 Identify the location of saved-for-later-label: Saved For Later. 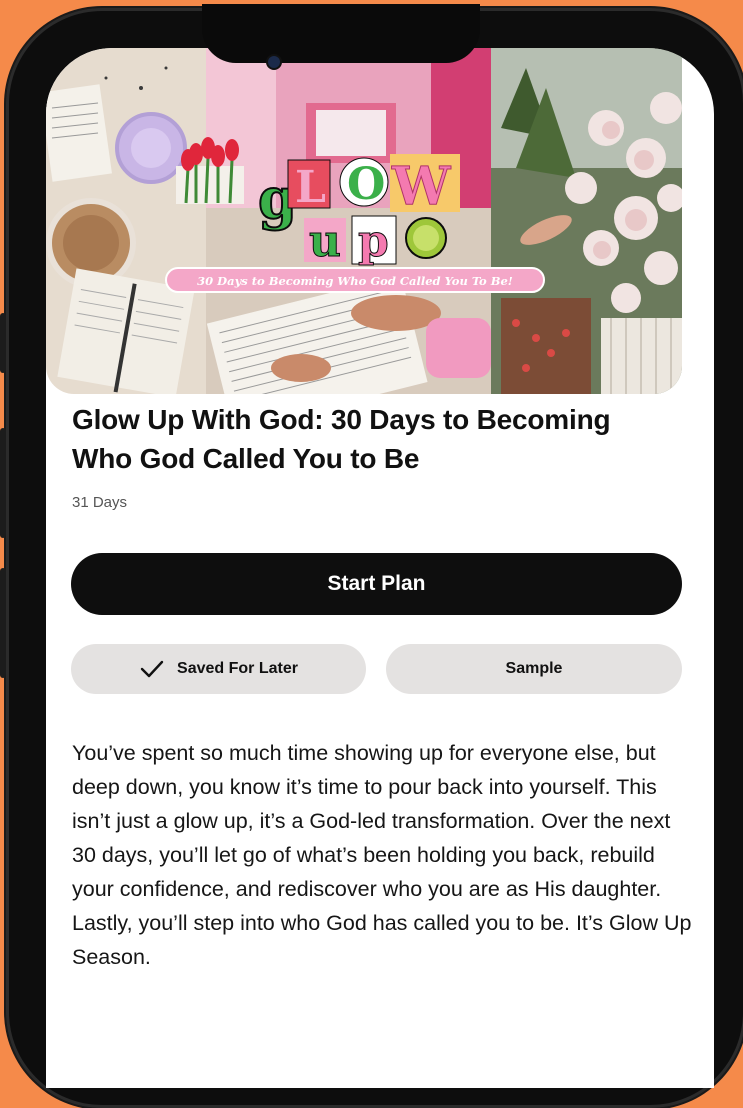
(237, 668).